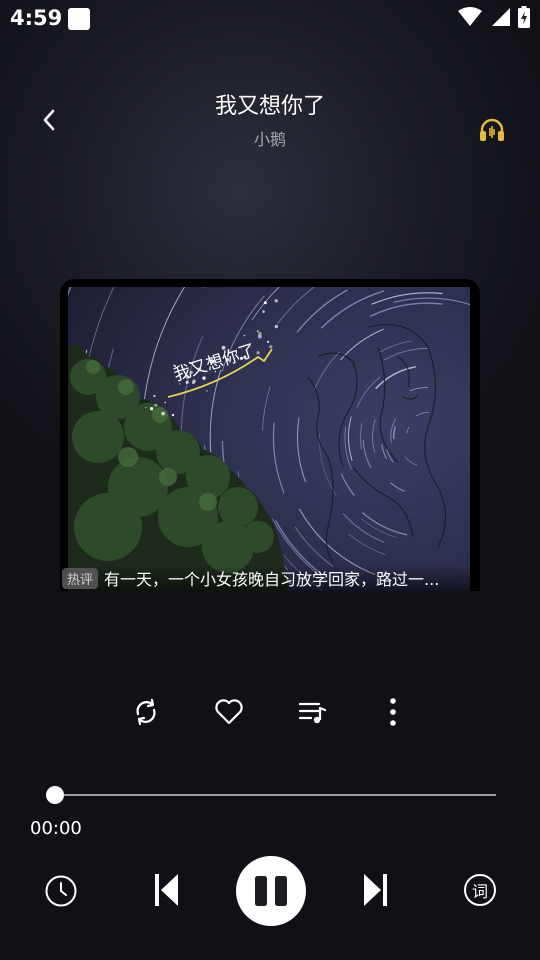 Image resolution: width=540 pixels, height=960 pixels. I want to click on playback-controls: 词, so click(270, 891).